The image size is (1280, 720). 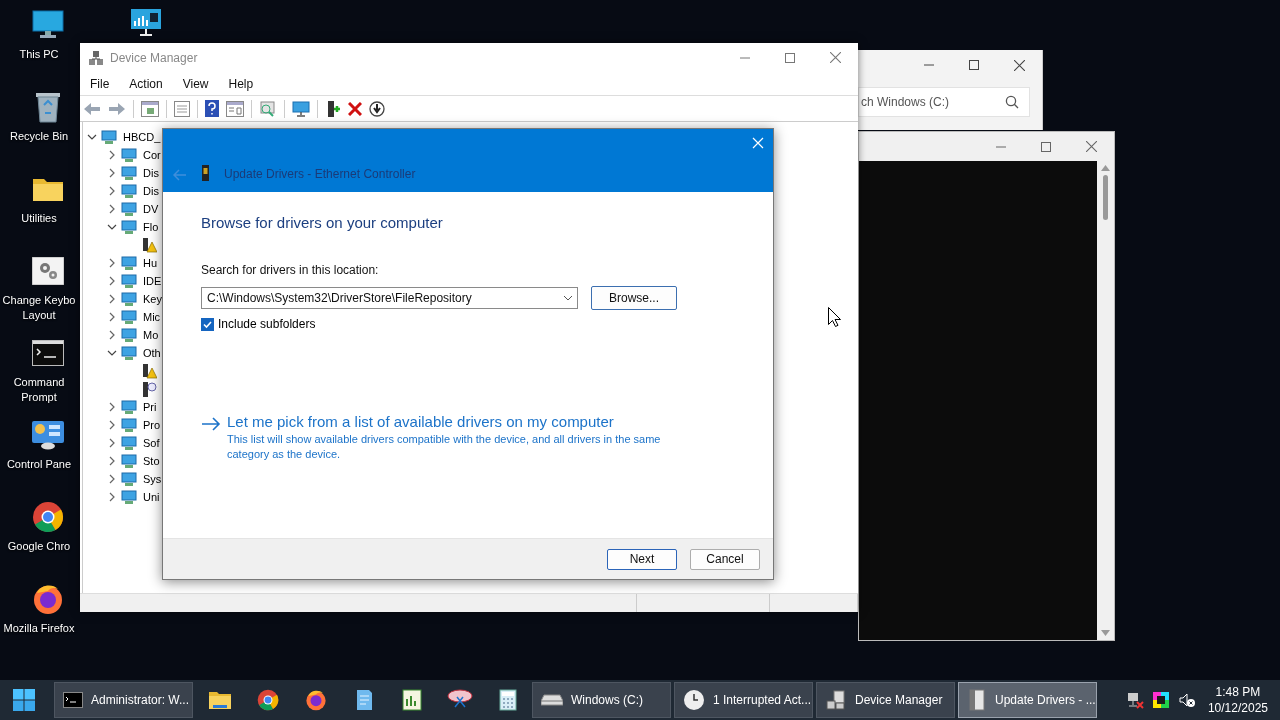 I want to click on network-error-icon, so click(x=1134, y=700).